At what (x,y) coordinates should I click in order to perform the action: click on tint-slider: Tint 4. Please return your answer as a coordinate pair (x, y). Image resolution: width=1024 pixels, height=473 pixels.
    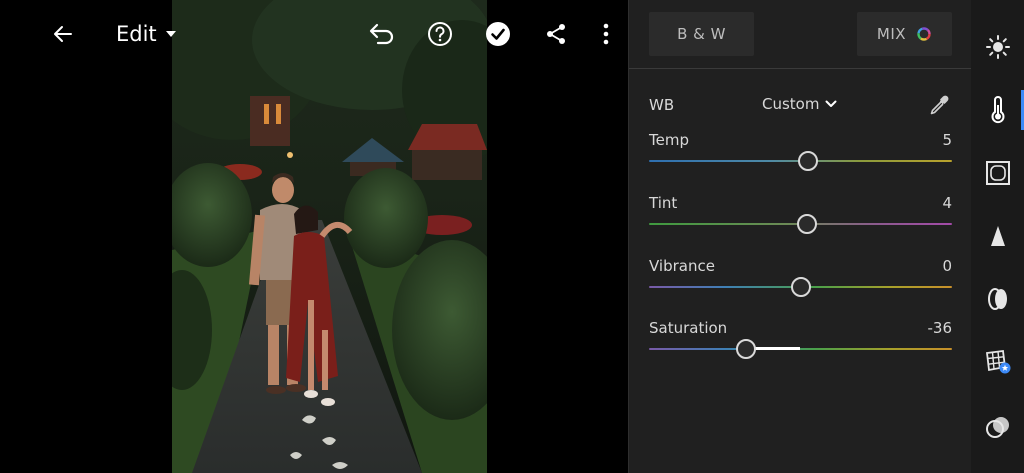
    Looking at the image, I should click on (800, 216).